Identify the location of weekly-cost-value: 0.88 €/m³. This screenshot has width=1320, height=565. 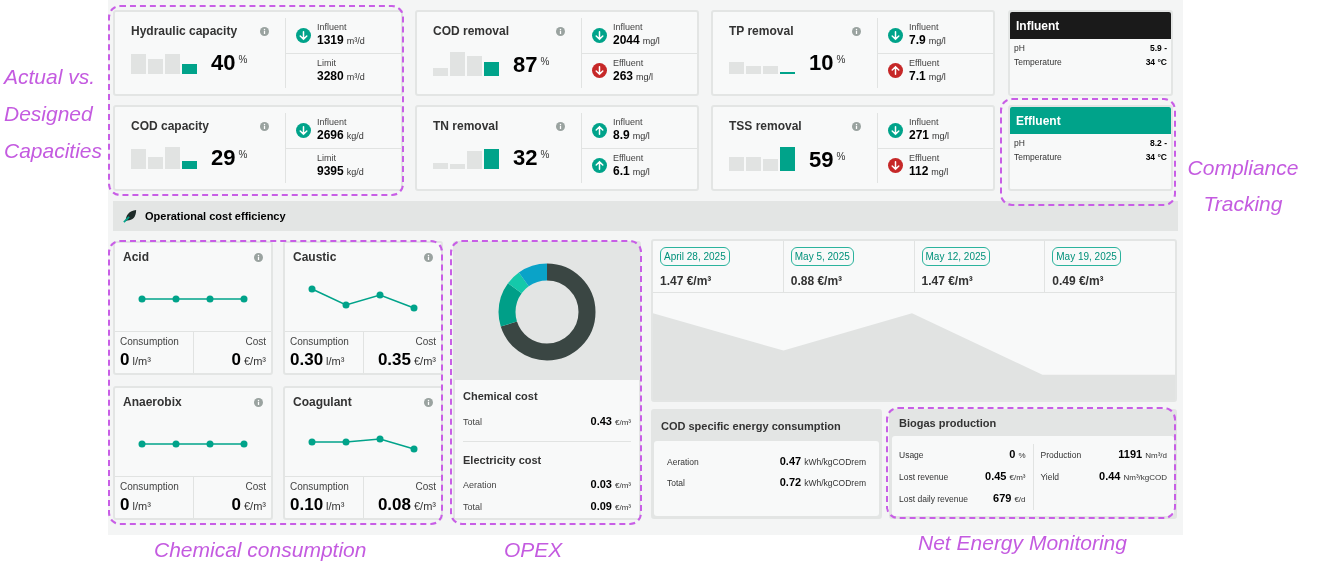
(816, 281).